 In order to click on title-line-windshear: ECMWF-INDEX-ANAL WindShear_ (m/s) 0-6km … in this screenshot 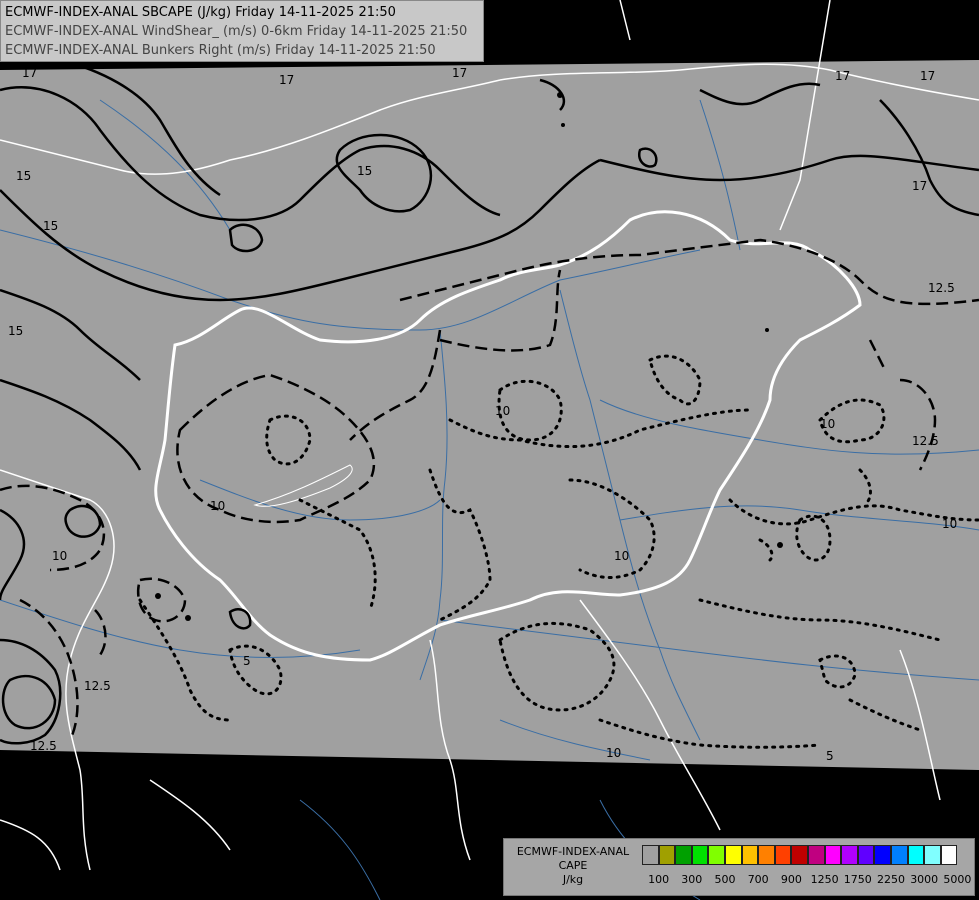, I will do `click(236, 31)`.